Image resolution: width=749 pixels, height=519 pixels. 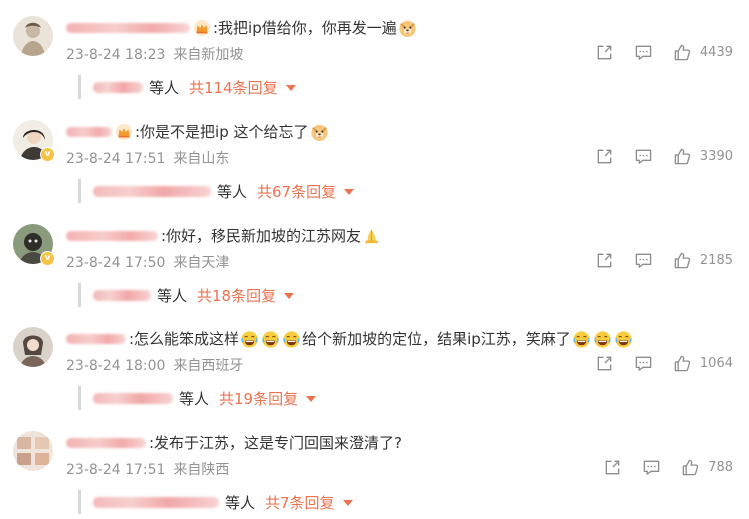 What do you see at coordinates (201, 159) in the screenshot?
I see `comment-location: 来自山东` at bounding box center [201, 159].